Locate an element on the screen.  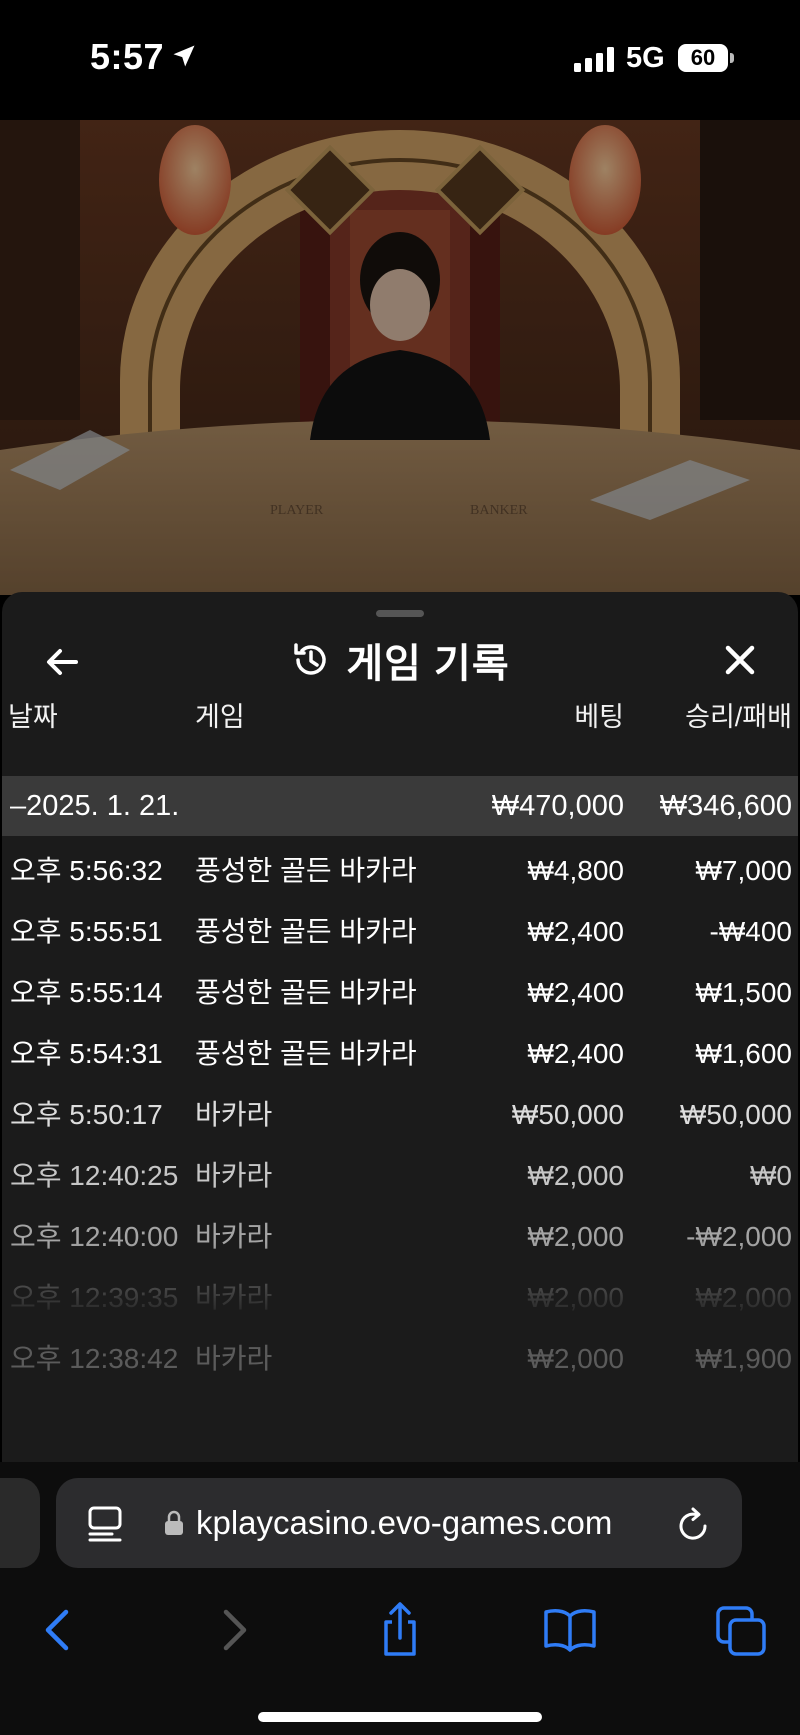
row-win-loss: ₩1,900 is located at coordinates (744, 1358).